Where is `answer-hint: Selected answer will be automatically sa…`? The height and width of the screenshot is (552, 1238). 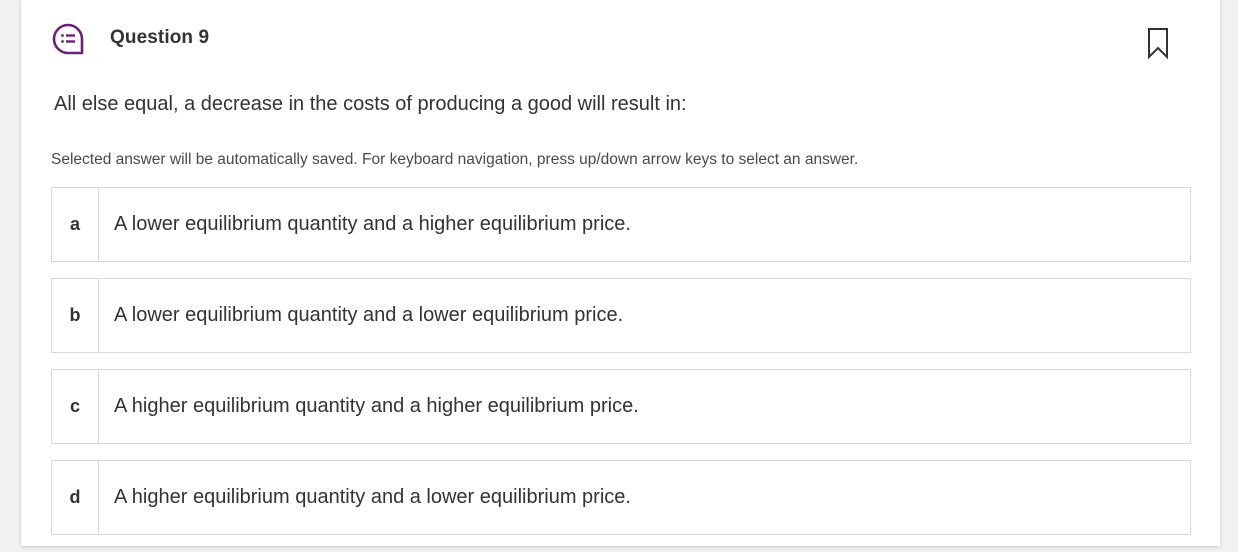 answer-hint: Selected answer will be automatically sa… is located at coordinates (455, 159).